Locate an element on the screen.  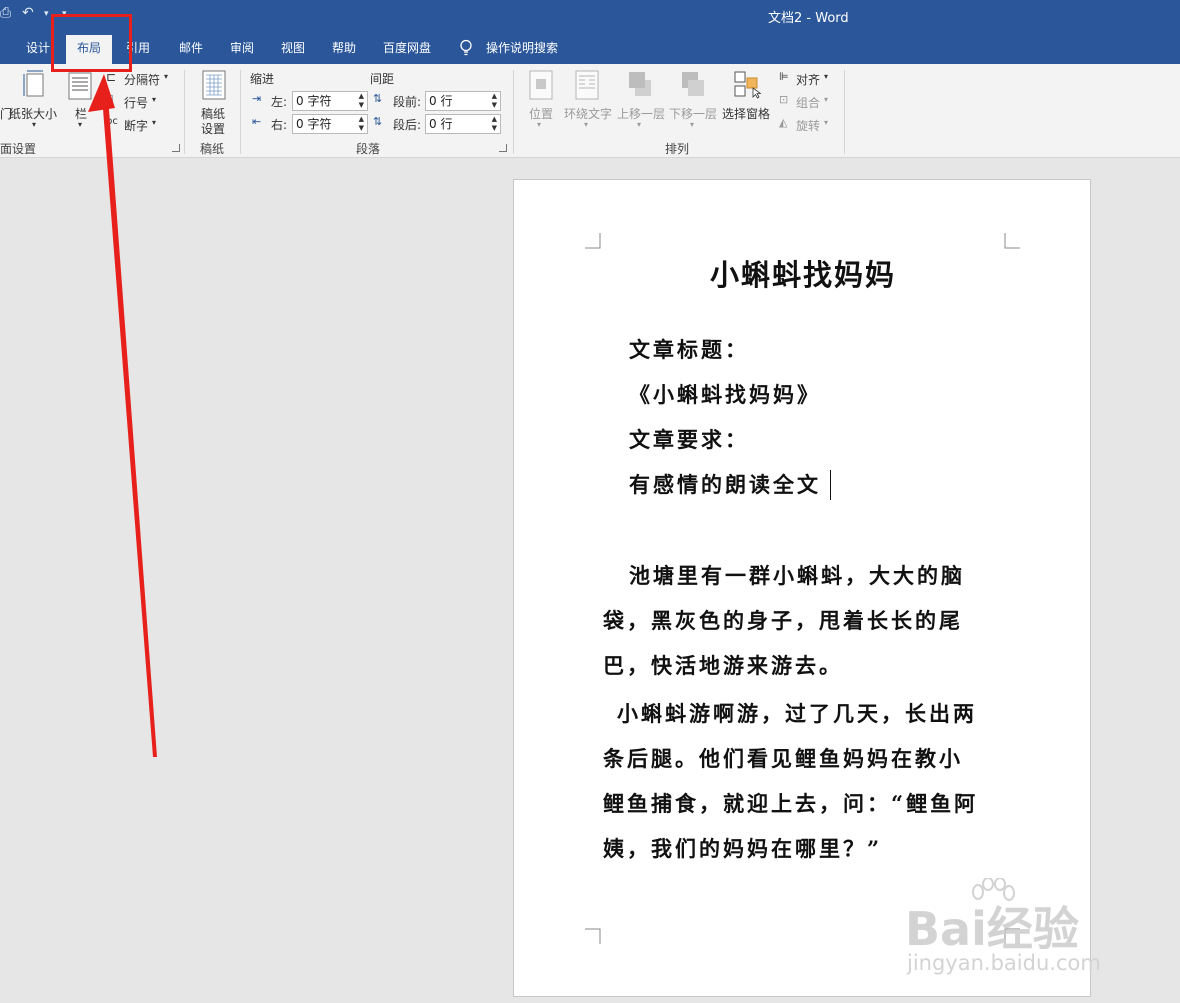
spacing-before-input: 0 行 ▲ ▼ is located at coordinates (463, 101).